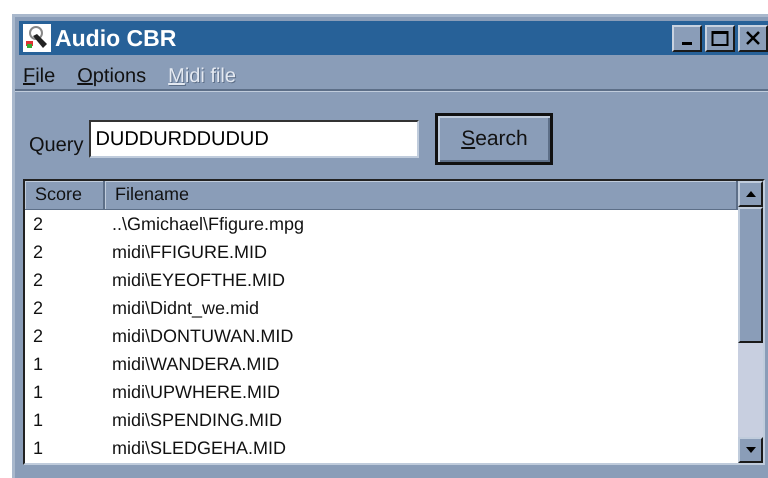 The width and height of the screenshot is (768, 478). I want to click on window-title: Audio CBR, so click(116, 38).